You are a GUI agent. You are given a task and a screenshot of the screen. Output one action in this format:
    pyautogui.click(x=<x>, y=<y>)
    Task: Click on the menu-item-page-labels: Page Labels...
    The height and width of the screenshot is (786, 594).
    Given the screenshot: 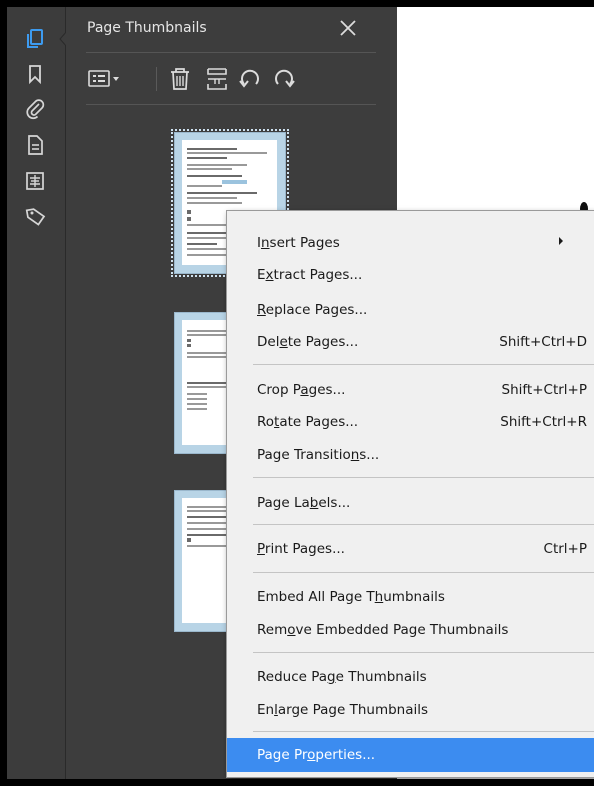 What is the action you would take?
    pyautogui.click(x=410, y=503)
    